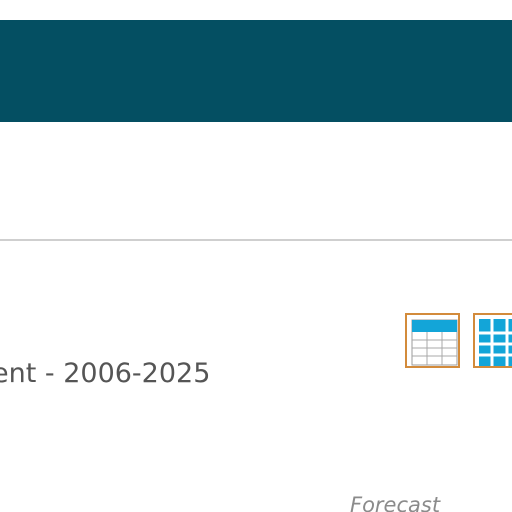  Describe the element at coordinates (432, 340) in the screenshot. I see `table-view-button` at that location.